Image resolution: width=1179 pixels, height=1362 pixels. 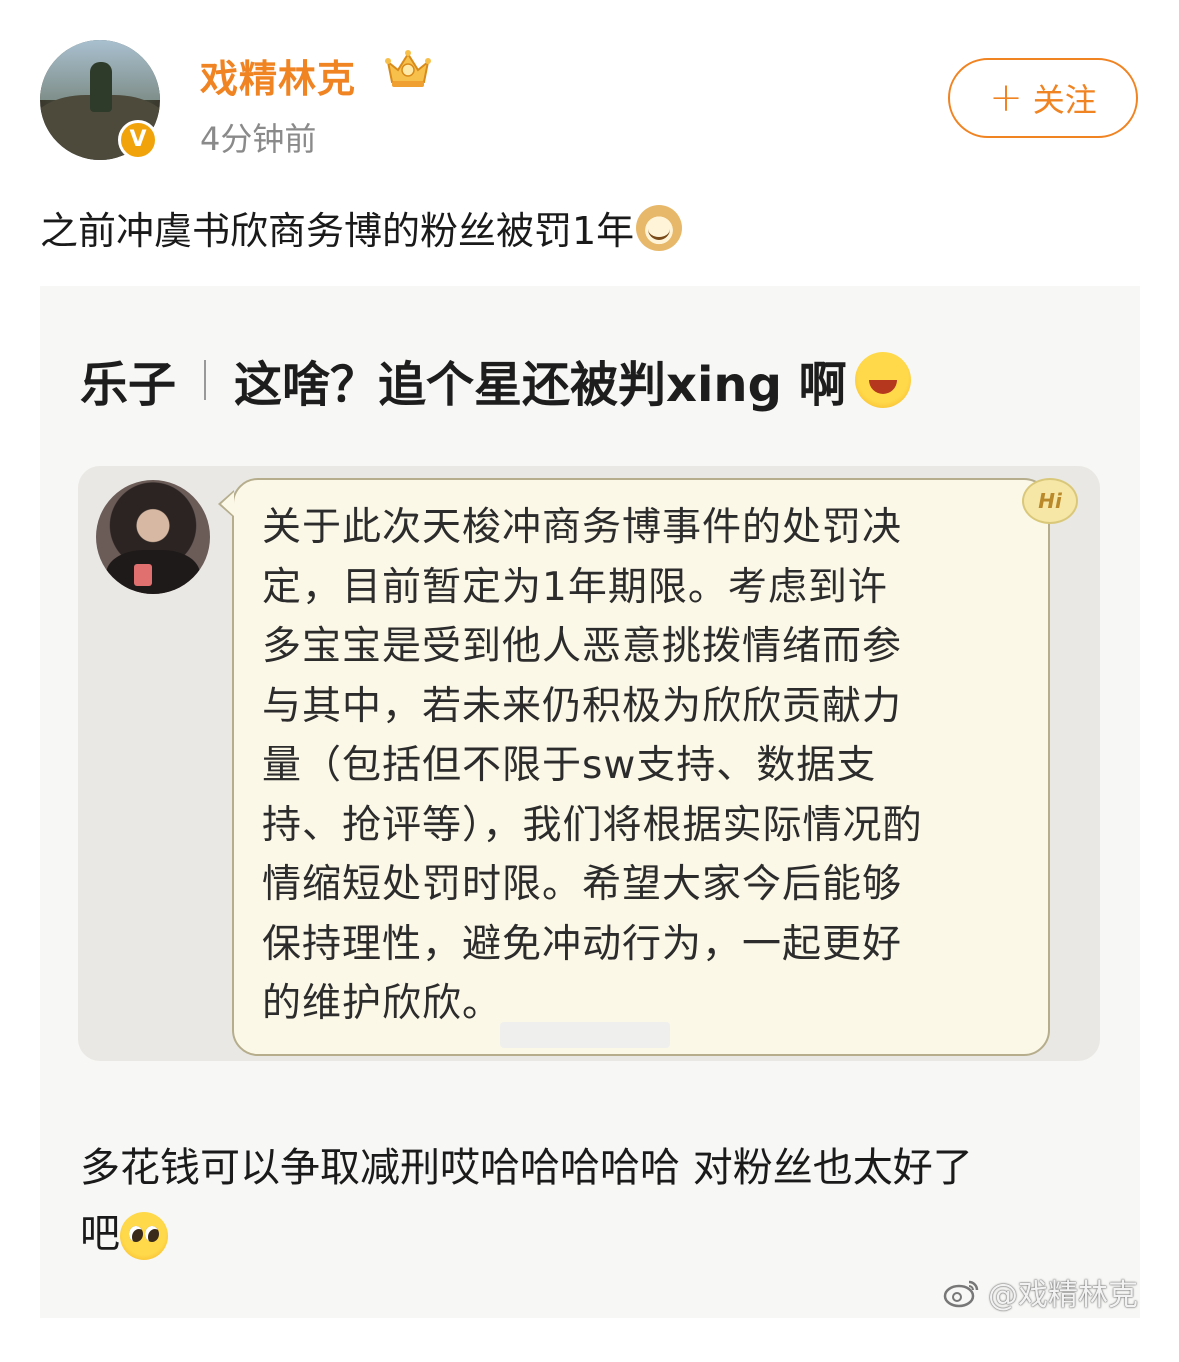 What do you see at coordinates (882, 380) in the screenshot?
I see `laugh-crying-emoji-icon` at bounding box center [882, 380].